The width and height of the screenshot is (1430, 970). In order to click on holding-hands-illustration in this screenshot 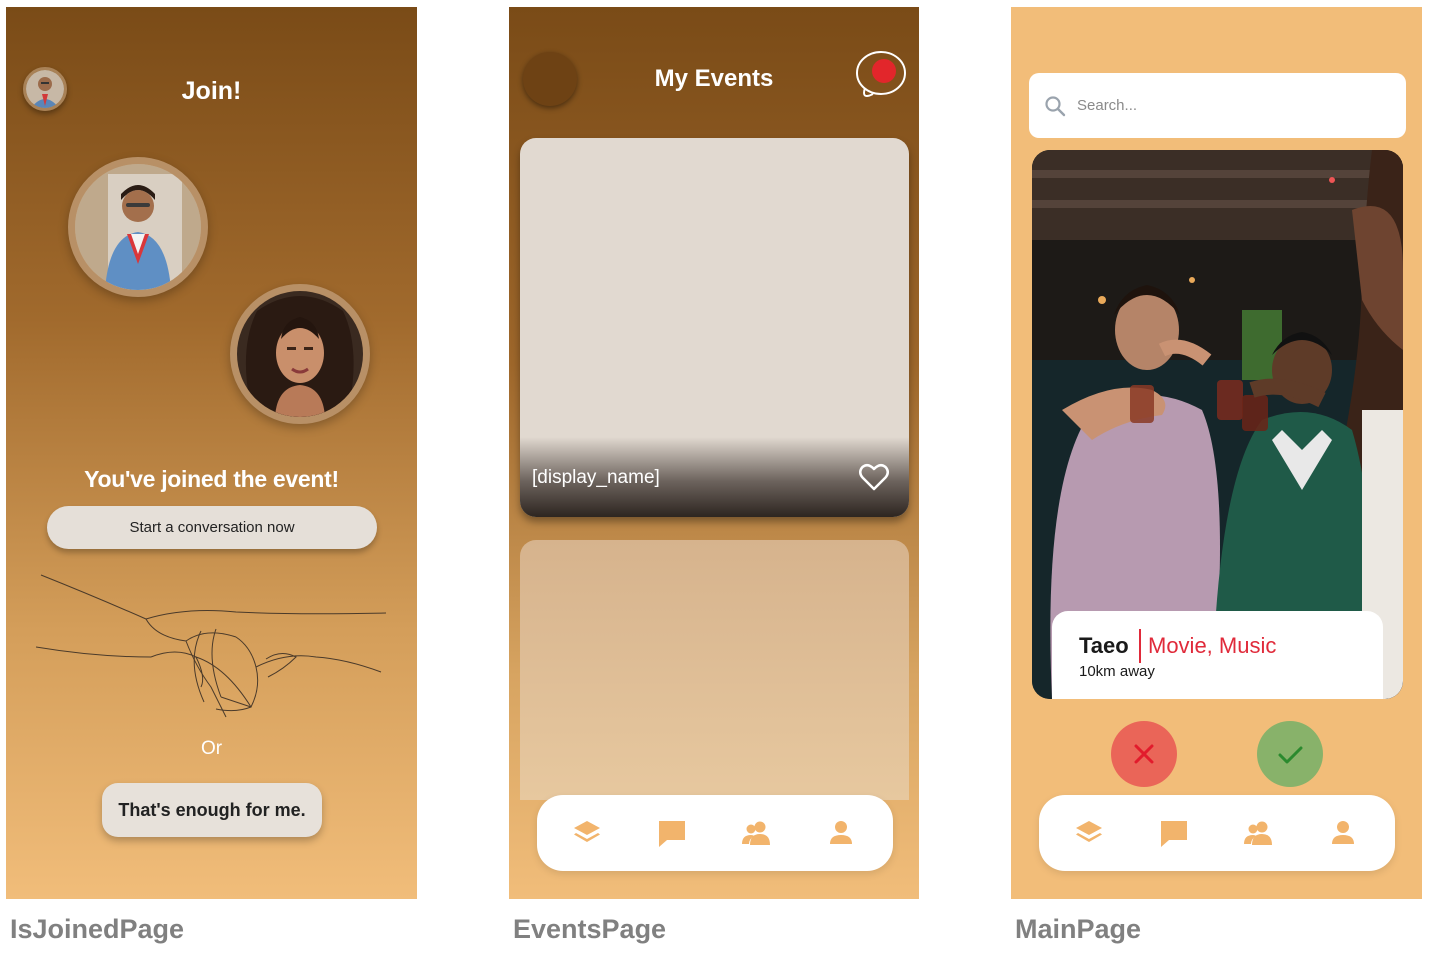, I will do `click(211, 646)`.